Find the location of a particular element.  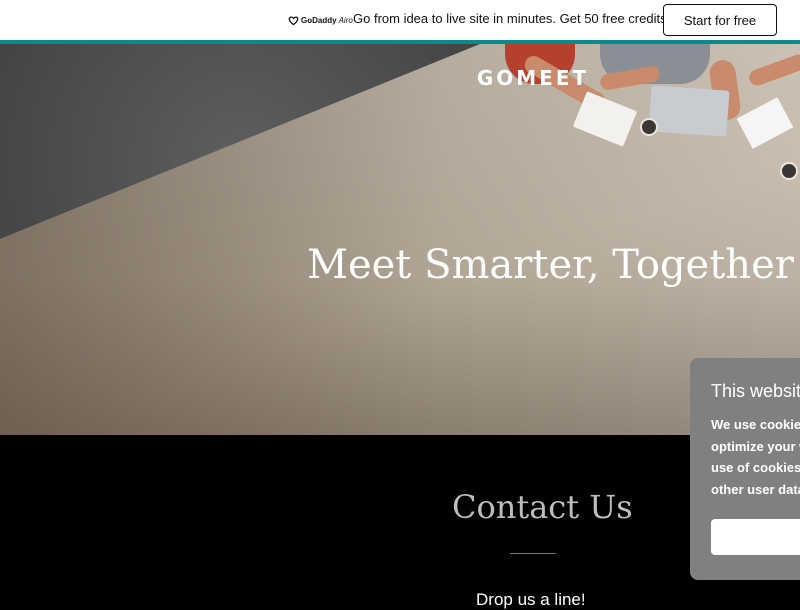

cookie-text-line: optimize your w is located at coordinates (755, 446).